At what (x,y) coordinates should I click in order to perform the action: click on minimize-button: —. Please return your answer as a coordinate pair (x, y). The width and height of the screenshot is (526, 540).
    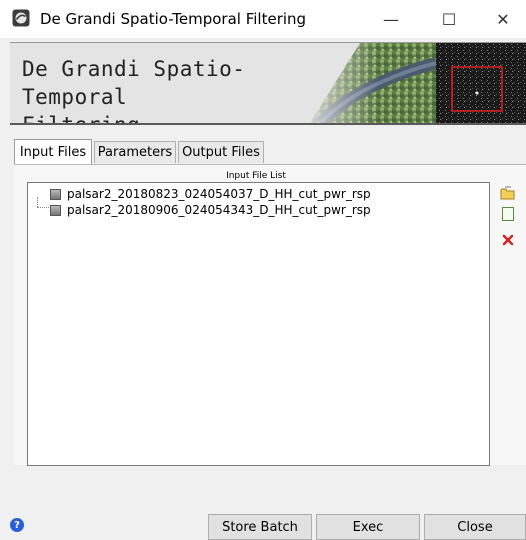
    Looking at the image, I should click on (391, 19).